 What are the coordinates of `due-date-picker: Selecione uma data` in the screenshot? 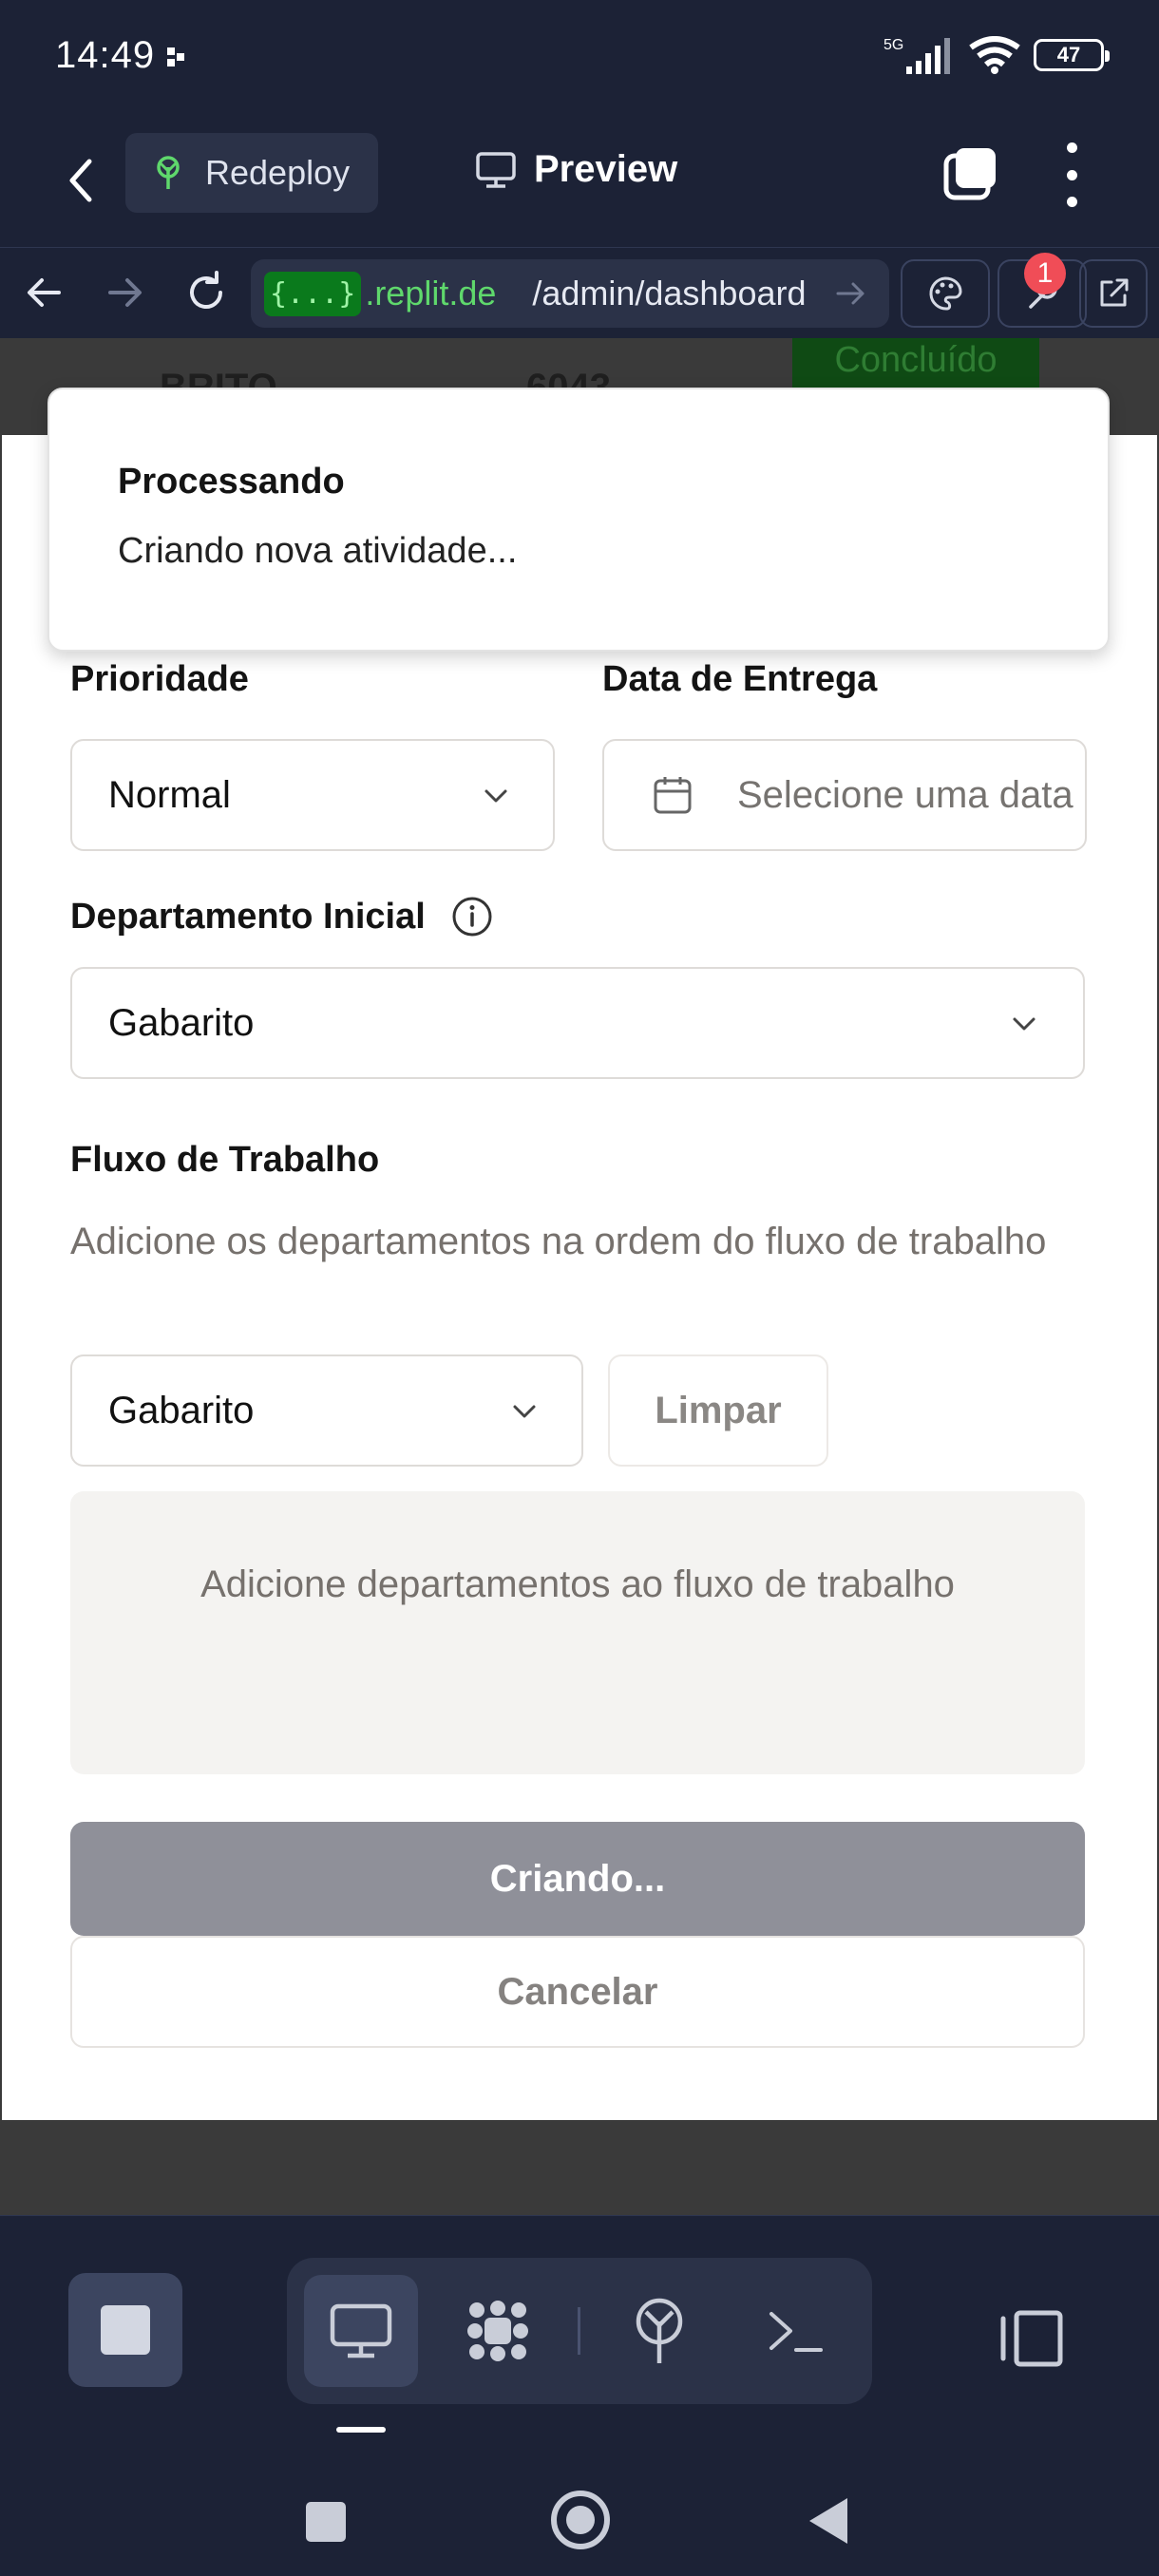 It's located at (844, 795).